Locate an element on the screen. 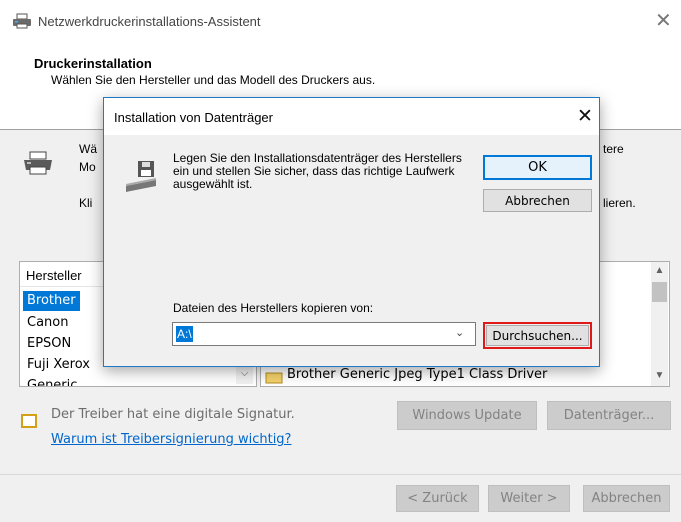 Image resolution: width=681 pixels, height=522 pixels. dialog-cancel-button: Abbrechen is located at coordinates (537, 200).